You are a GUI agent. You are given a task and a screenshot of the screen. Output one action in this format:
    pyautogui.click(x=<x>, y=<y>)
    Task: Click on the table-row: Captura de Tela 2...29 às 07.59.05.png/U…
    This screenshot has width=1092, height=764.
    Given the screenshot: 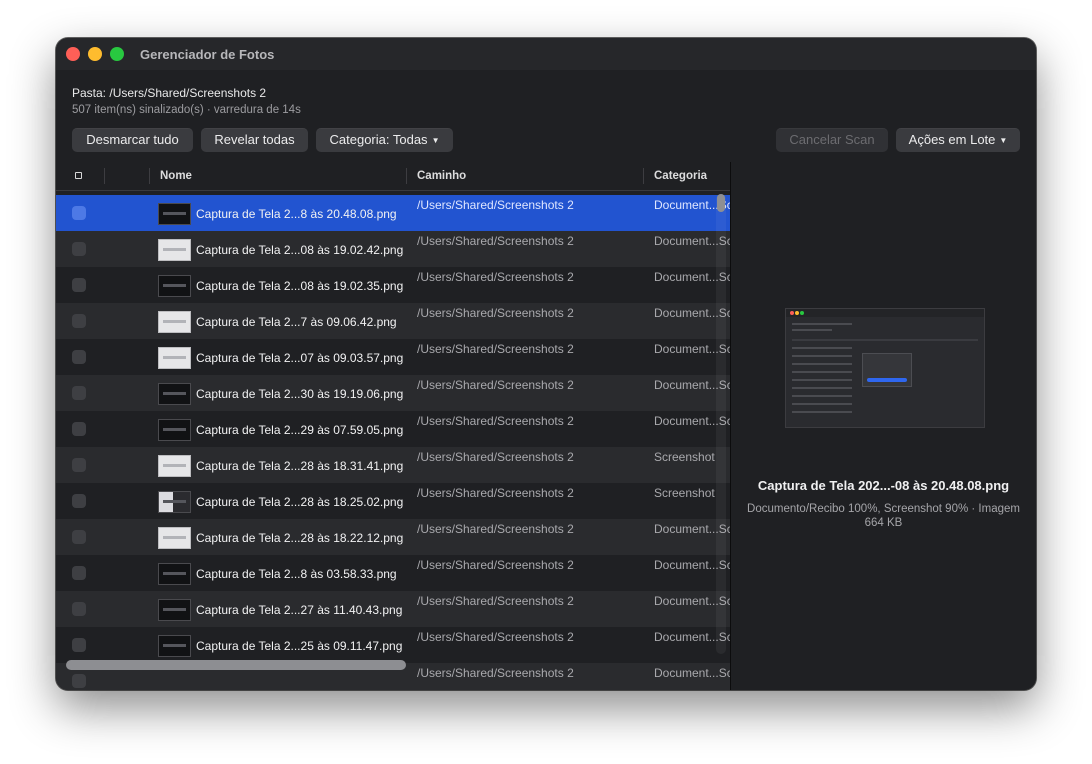 What is the action you would take?
    pyautogui.click(x=393, y=429)
    